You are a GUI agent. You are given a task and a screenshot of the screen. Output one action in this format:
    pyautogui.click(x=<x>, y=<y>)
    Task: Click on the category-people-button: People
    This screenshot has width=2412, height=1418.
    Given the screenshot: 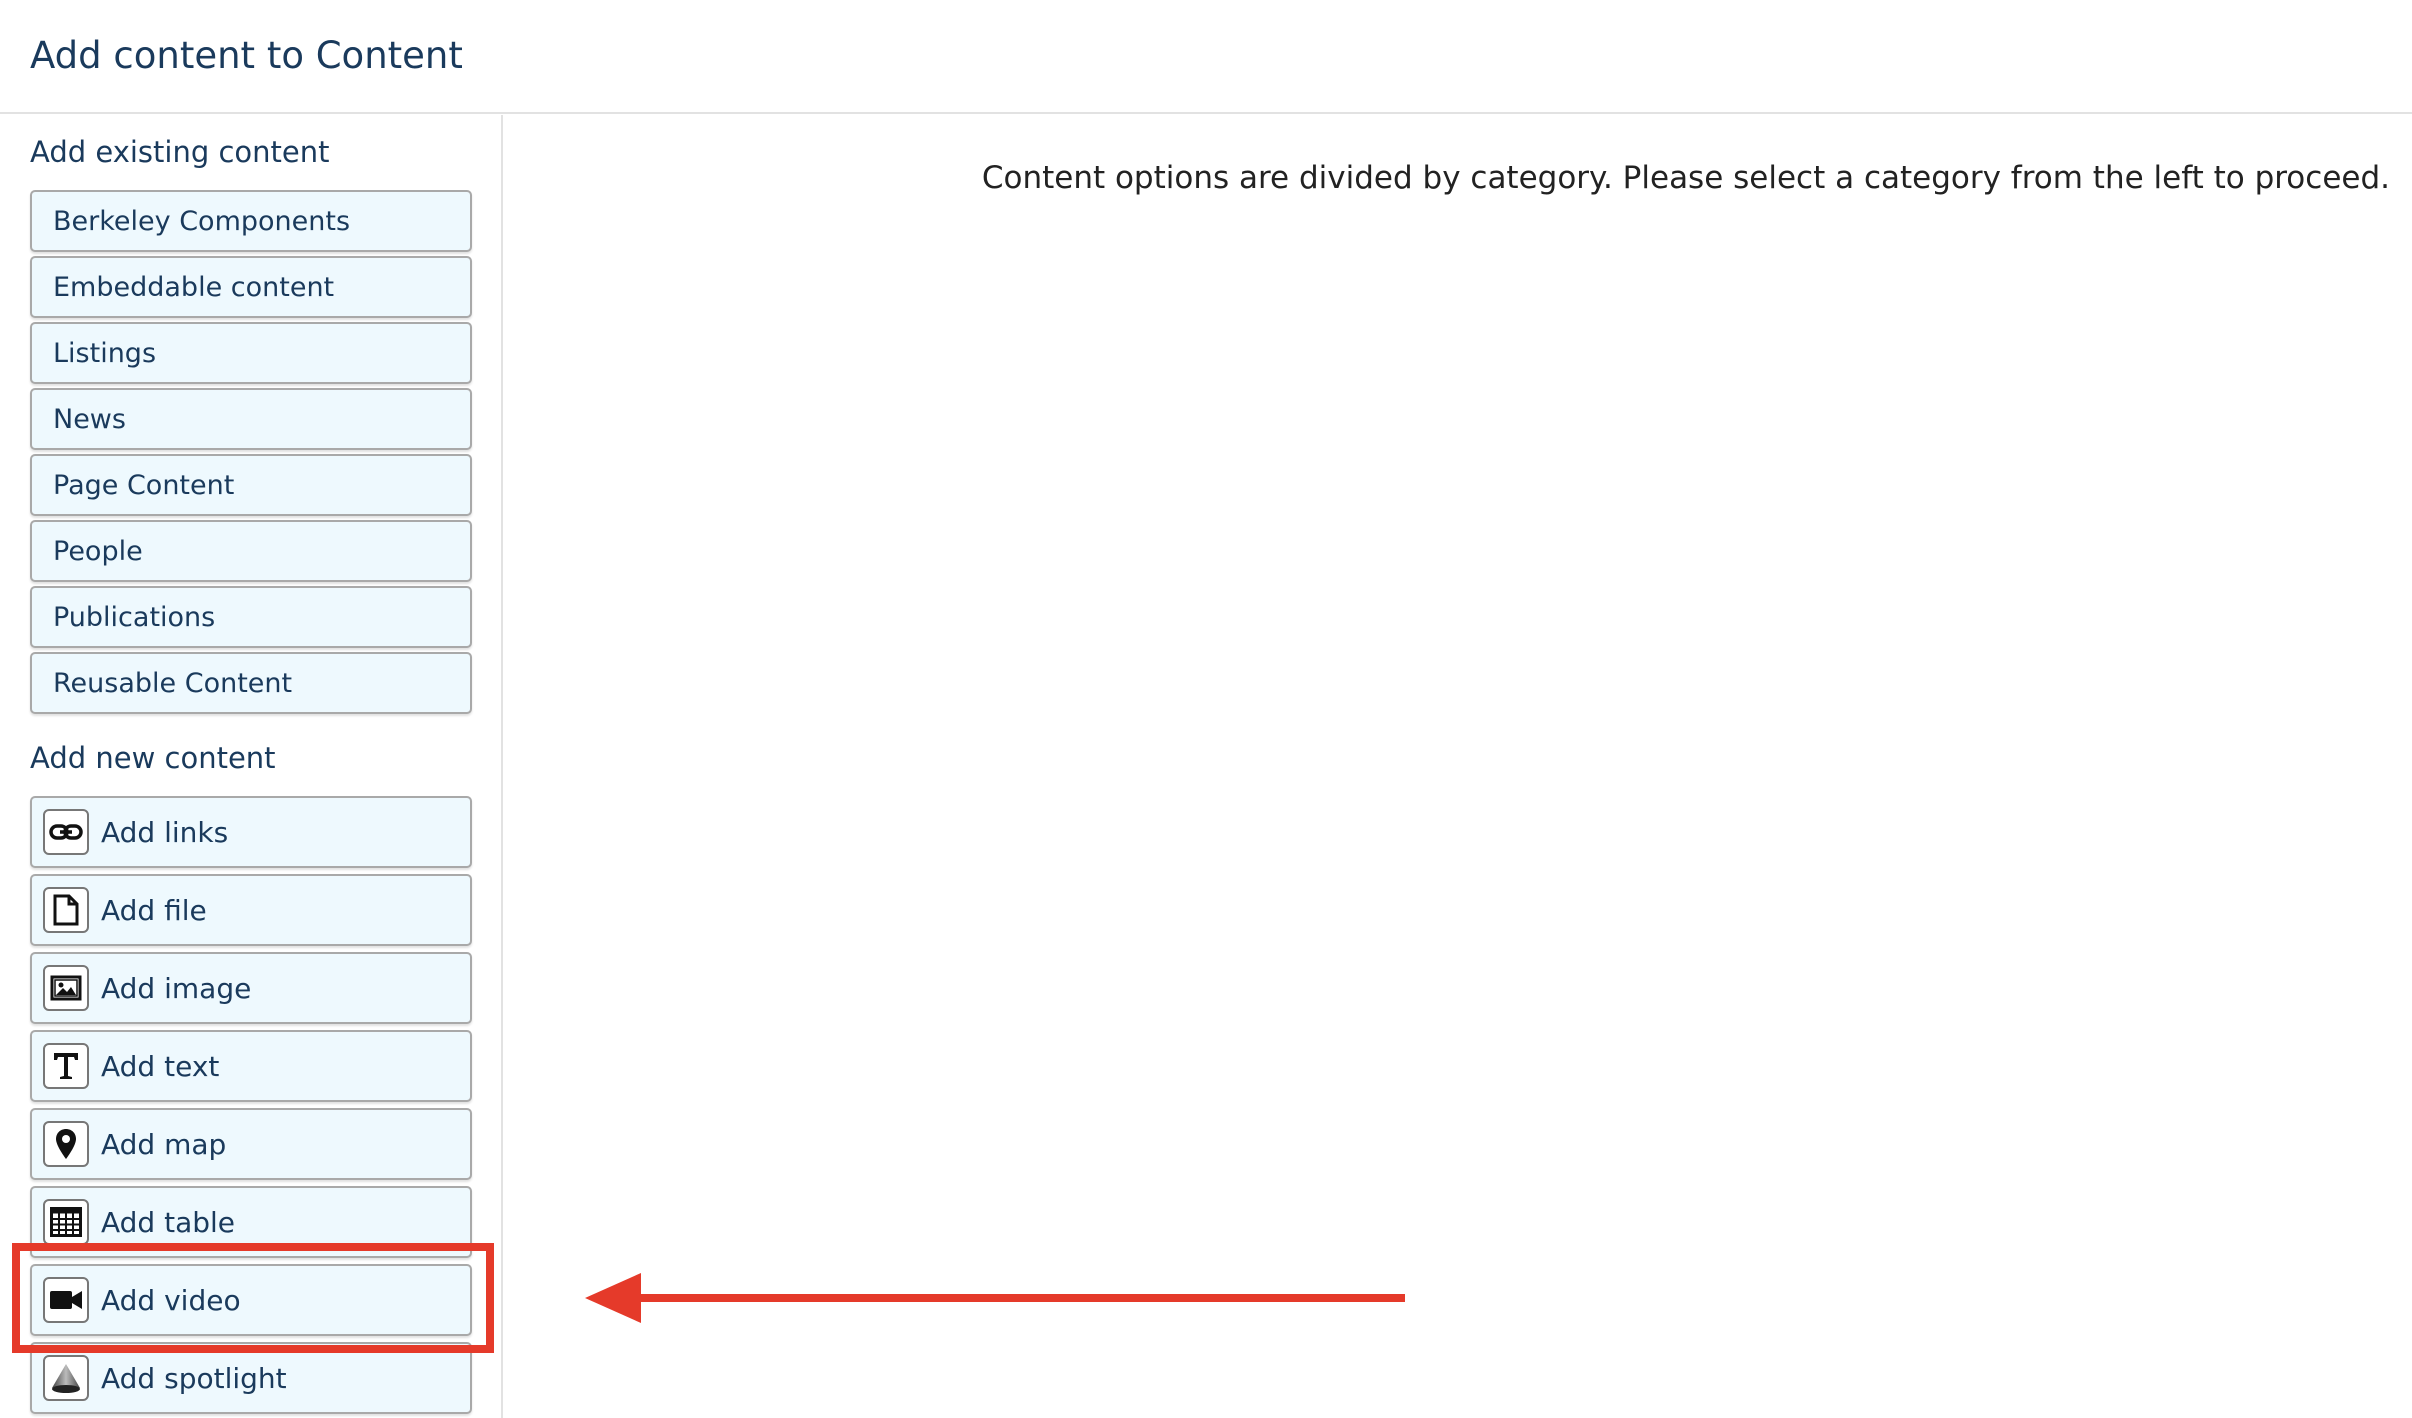 What is the action you would take?
    pyautogui.click(x=251, y=551)
    